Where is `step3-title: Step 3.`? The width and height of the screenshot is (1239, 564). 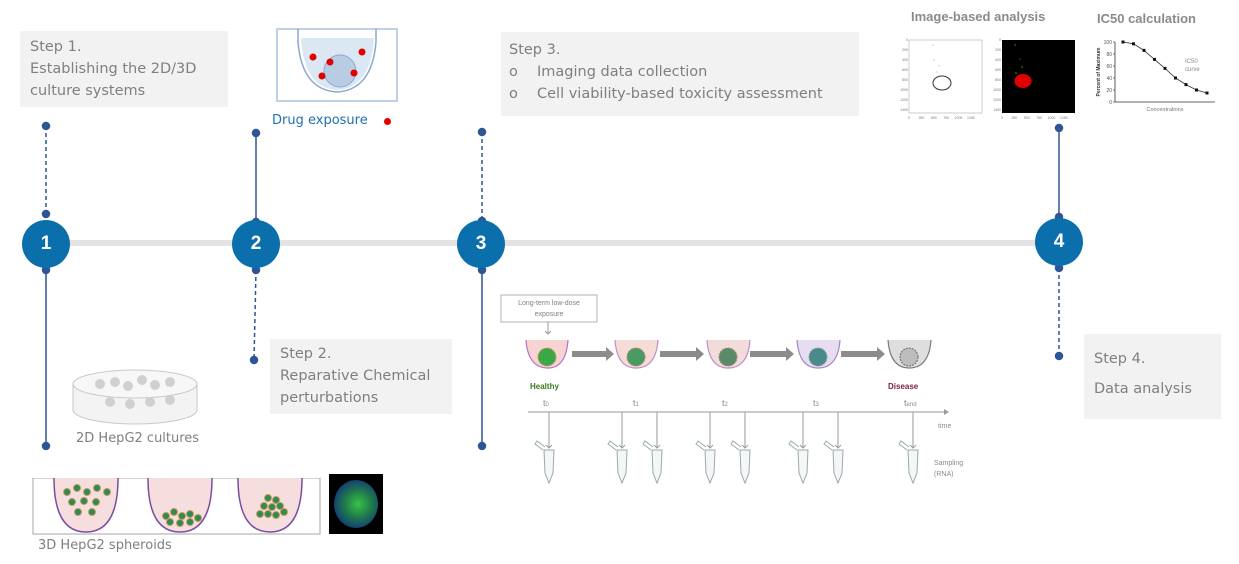 step3-title: Step 3. is located at coordinates (535, 50).